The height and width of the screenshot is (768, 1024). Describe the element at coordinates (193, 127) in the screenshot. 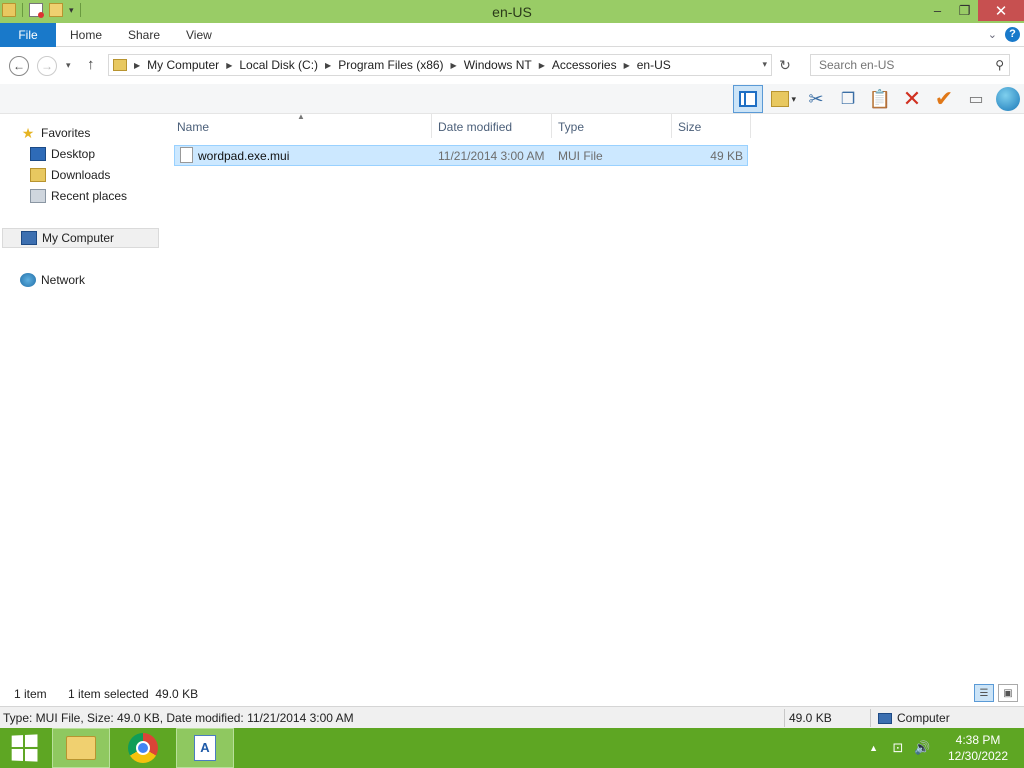

I see `column-header-name: Name` at that location.